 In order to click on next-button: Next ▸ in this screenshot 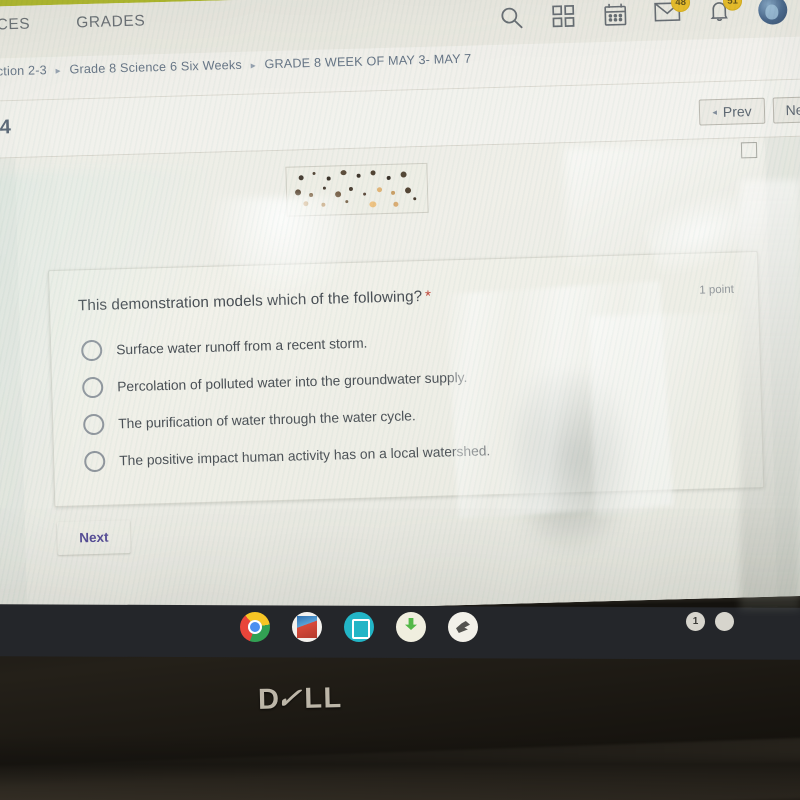, I will do `click(786, 109)`.